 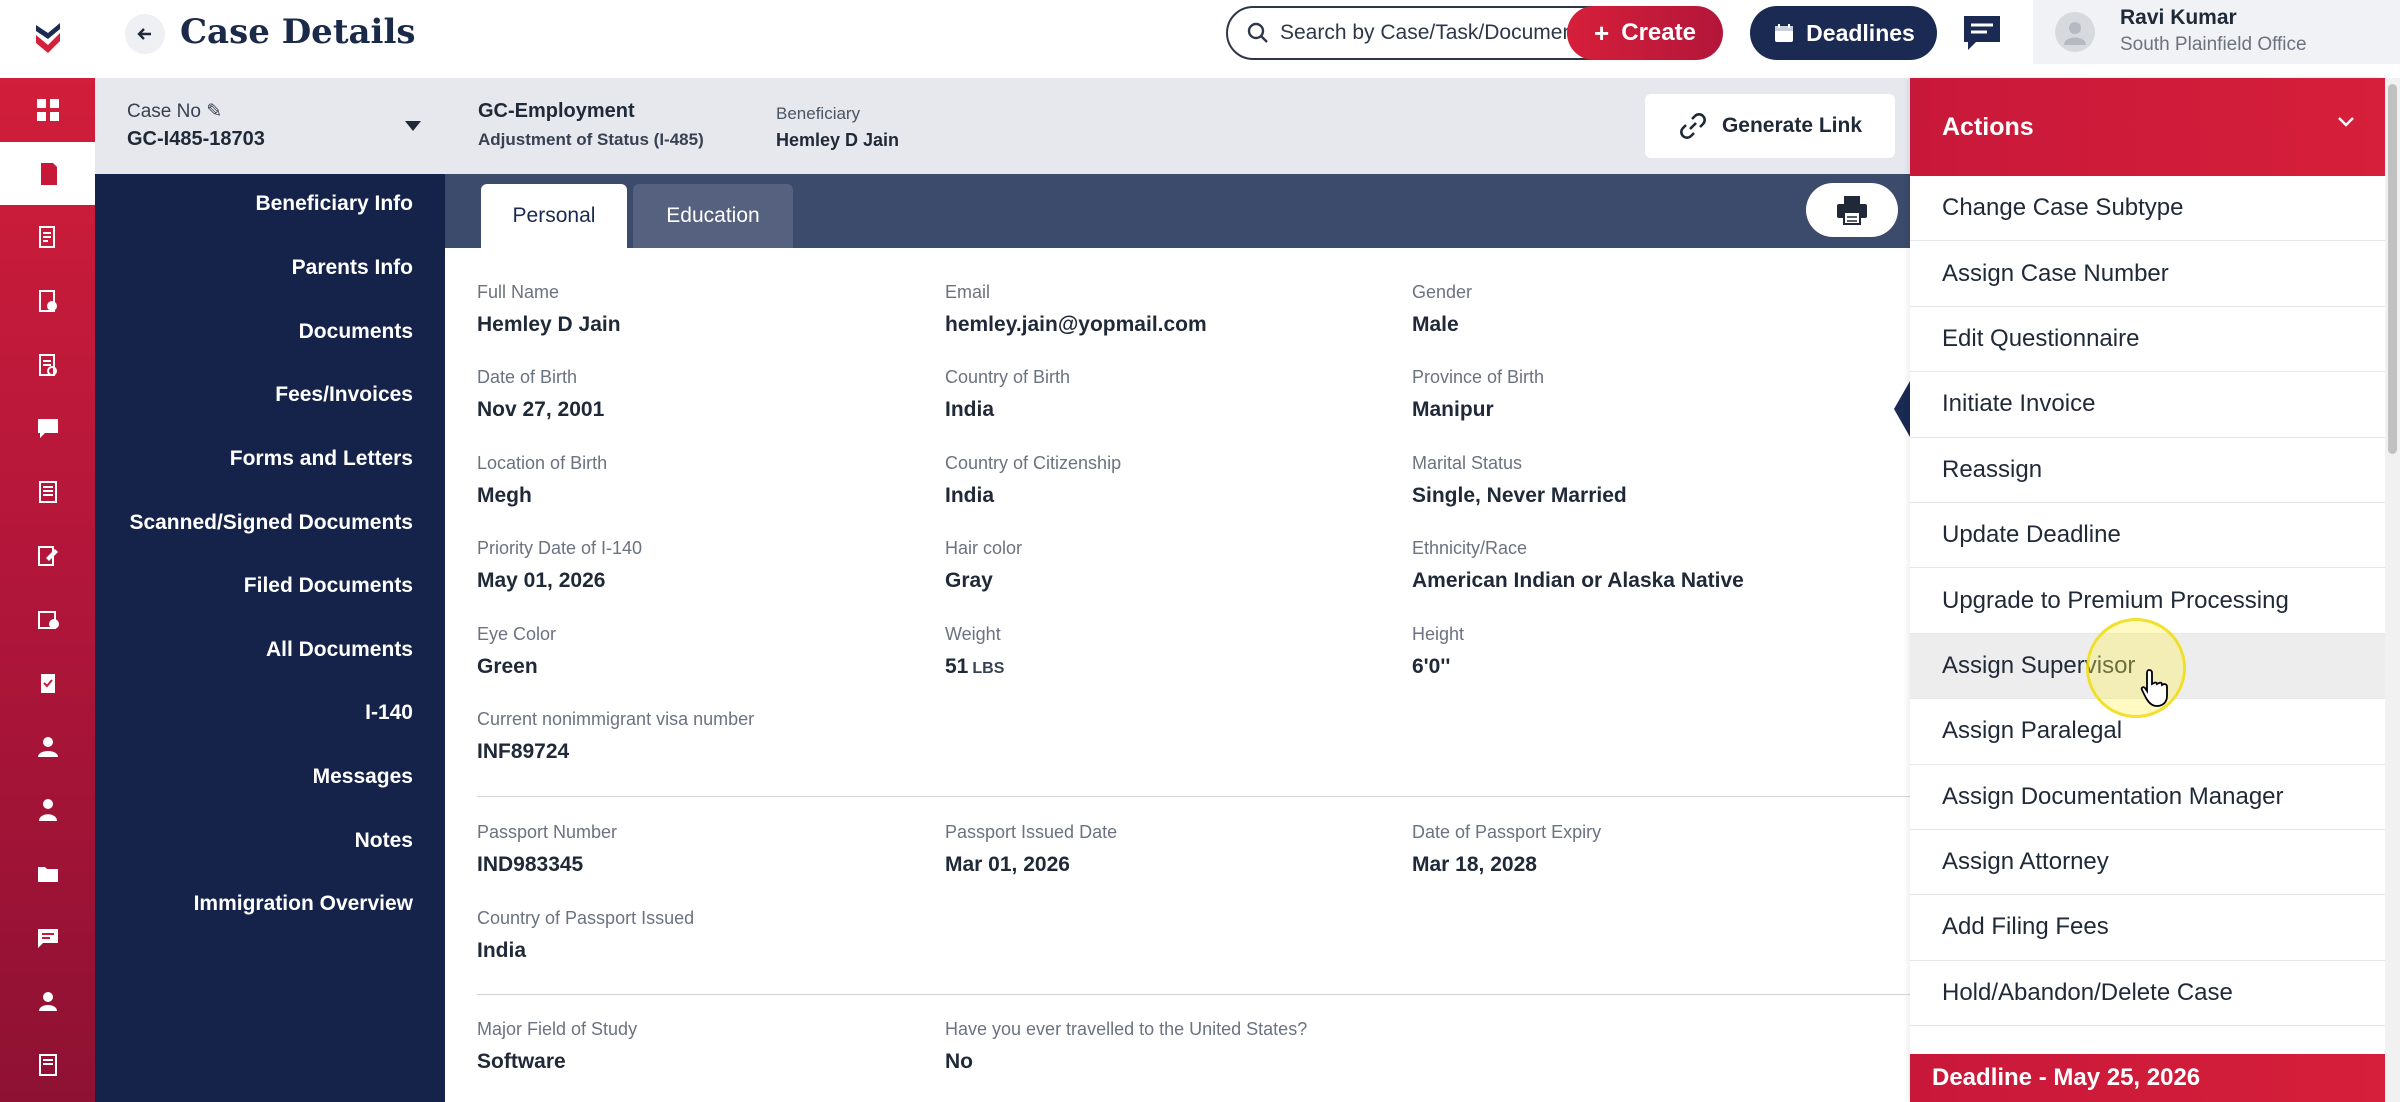 What do you see at coordinates (384, 841) in the screenshot?
I see `nav-notes: Notes` at bounding box center [384, 841].